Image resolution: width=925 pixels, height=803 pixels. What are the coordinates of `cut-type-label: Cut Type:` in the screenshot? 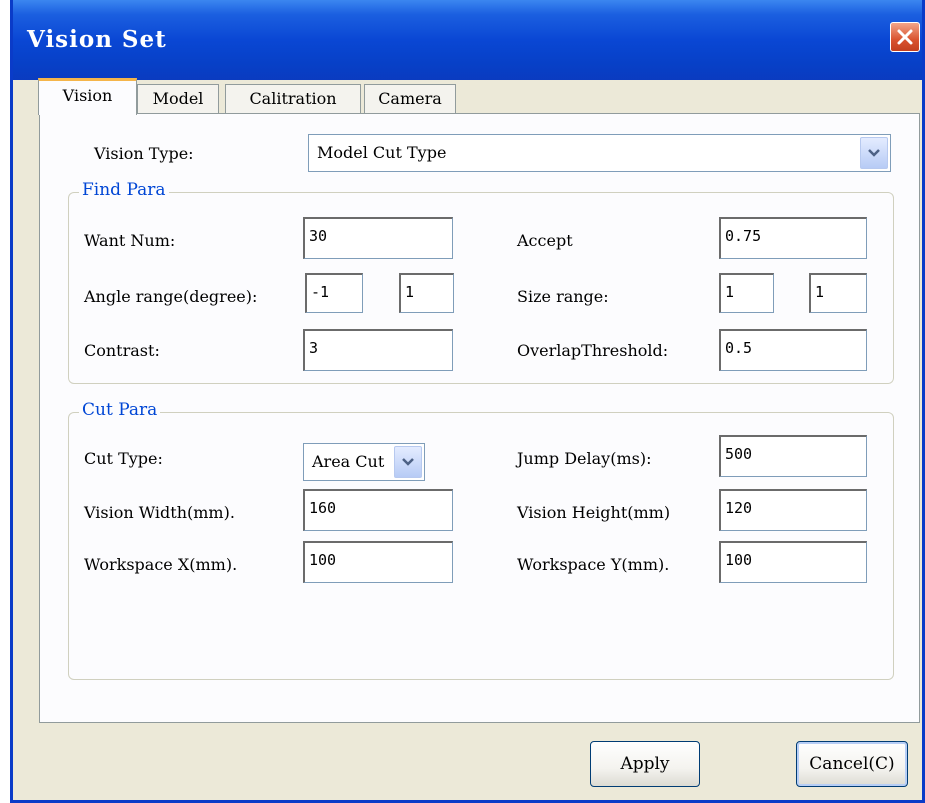 It's located at (123, 458).